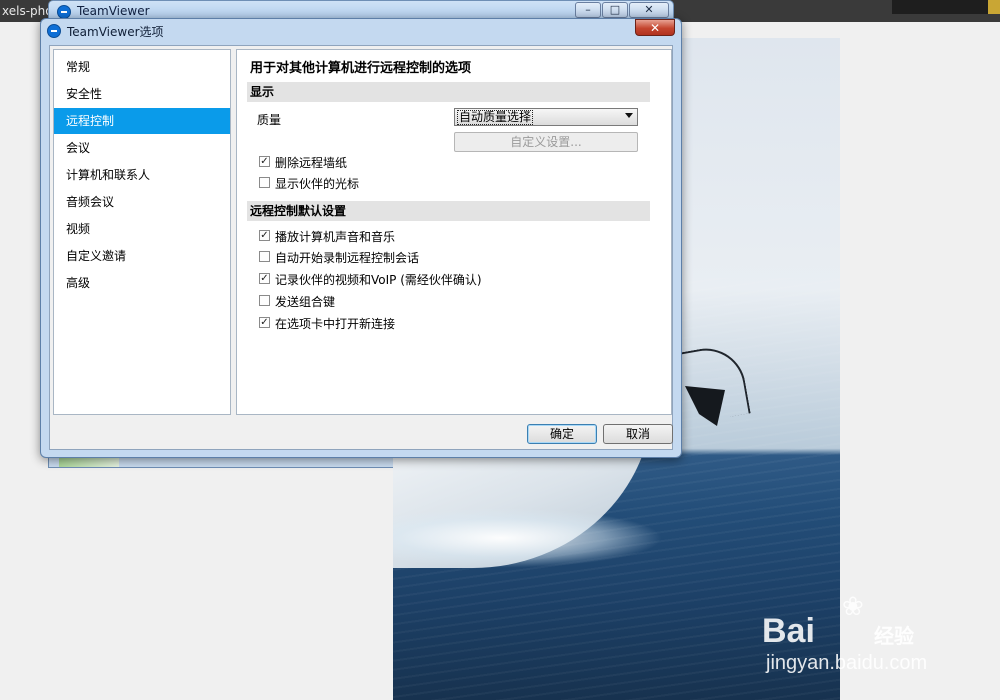 The image size is (1000, 700). I want to click on quality-label: 质量, so click(269, 120).